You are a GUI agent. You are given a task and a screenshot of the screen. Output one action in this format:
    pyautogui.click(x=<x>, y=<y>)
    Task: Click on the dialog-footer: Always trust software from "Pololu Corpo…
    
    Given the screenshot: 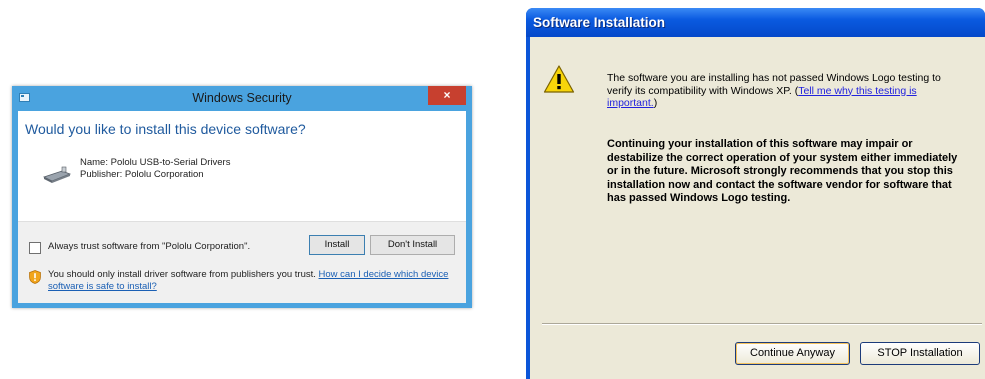 What is the action you would take?
    pyautogui.click(x=242, y=262)
    